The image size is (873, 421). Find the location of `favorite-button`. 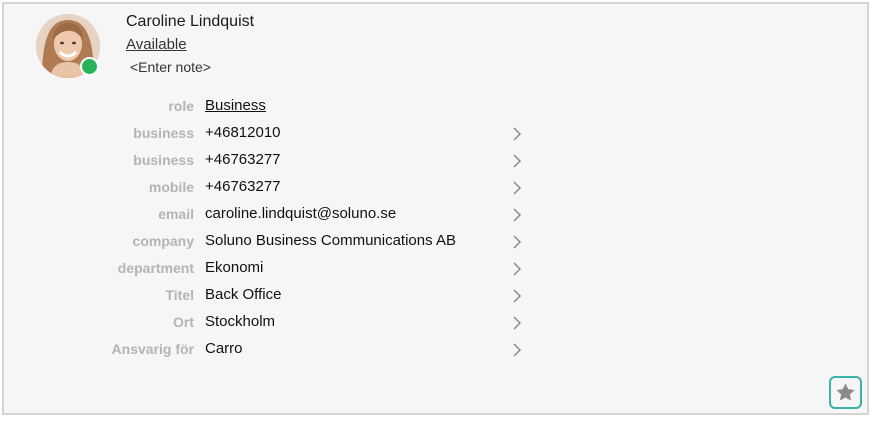

favorite-button is located at coordinates (845, 392).